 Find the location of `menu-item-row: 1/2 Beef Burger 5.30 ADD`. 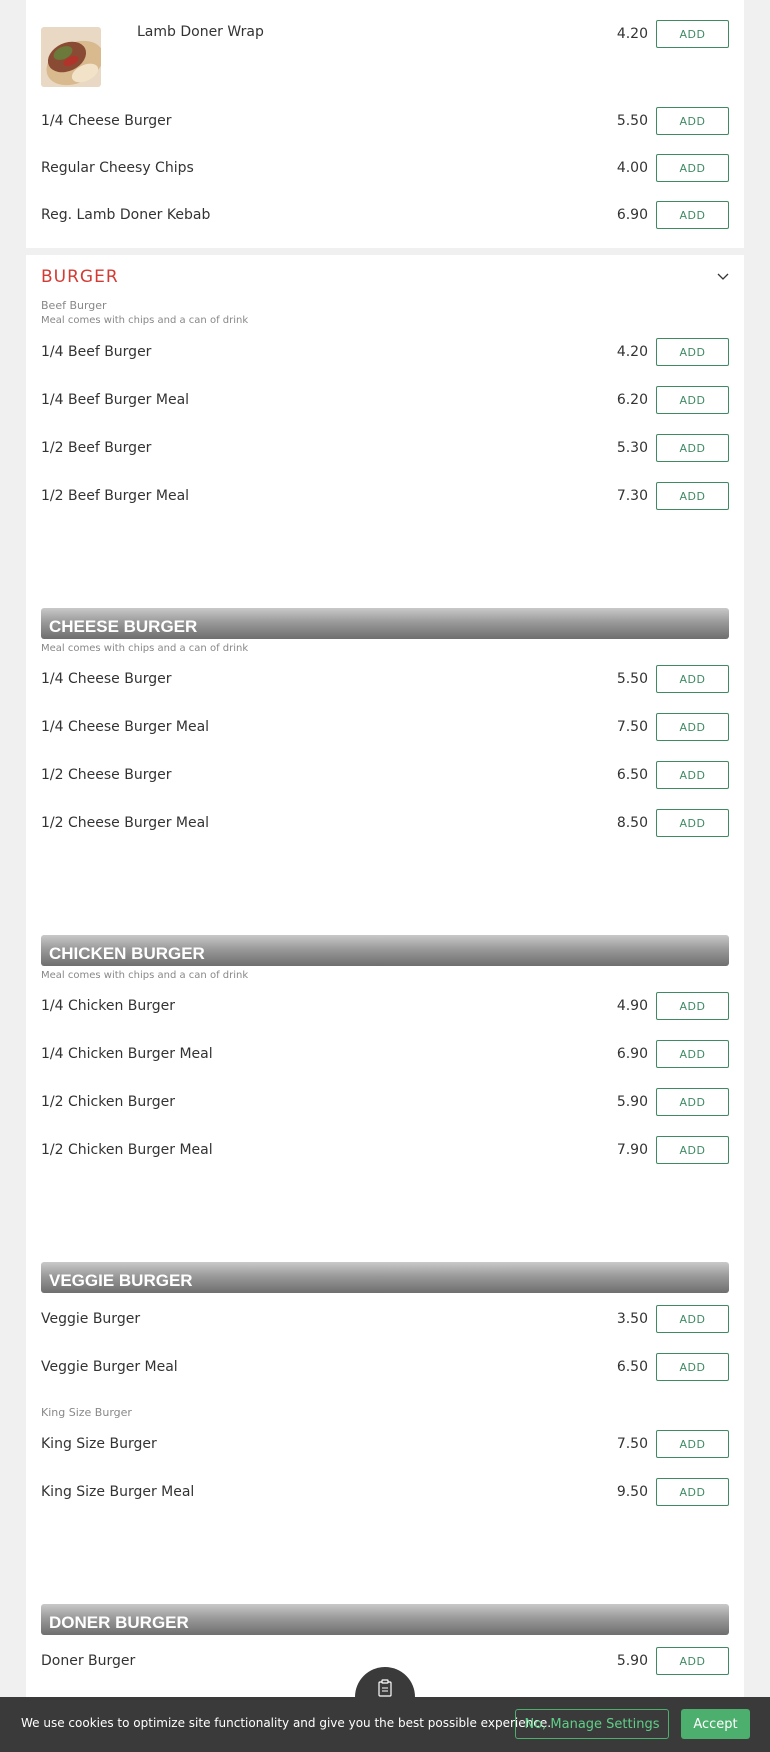

menu-item-row: 1/2 Beef Burger 5.30 ADD is located at coordinates (385, 452).